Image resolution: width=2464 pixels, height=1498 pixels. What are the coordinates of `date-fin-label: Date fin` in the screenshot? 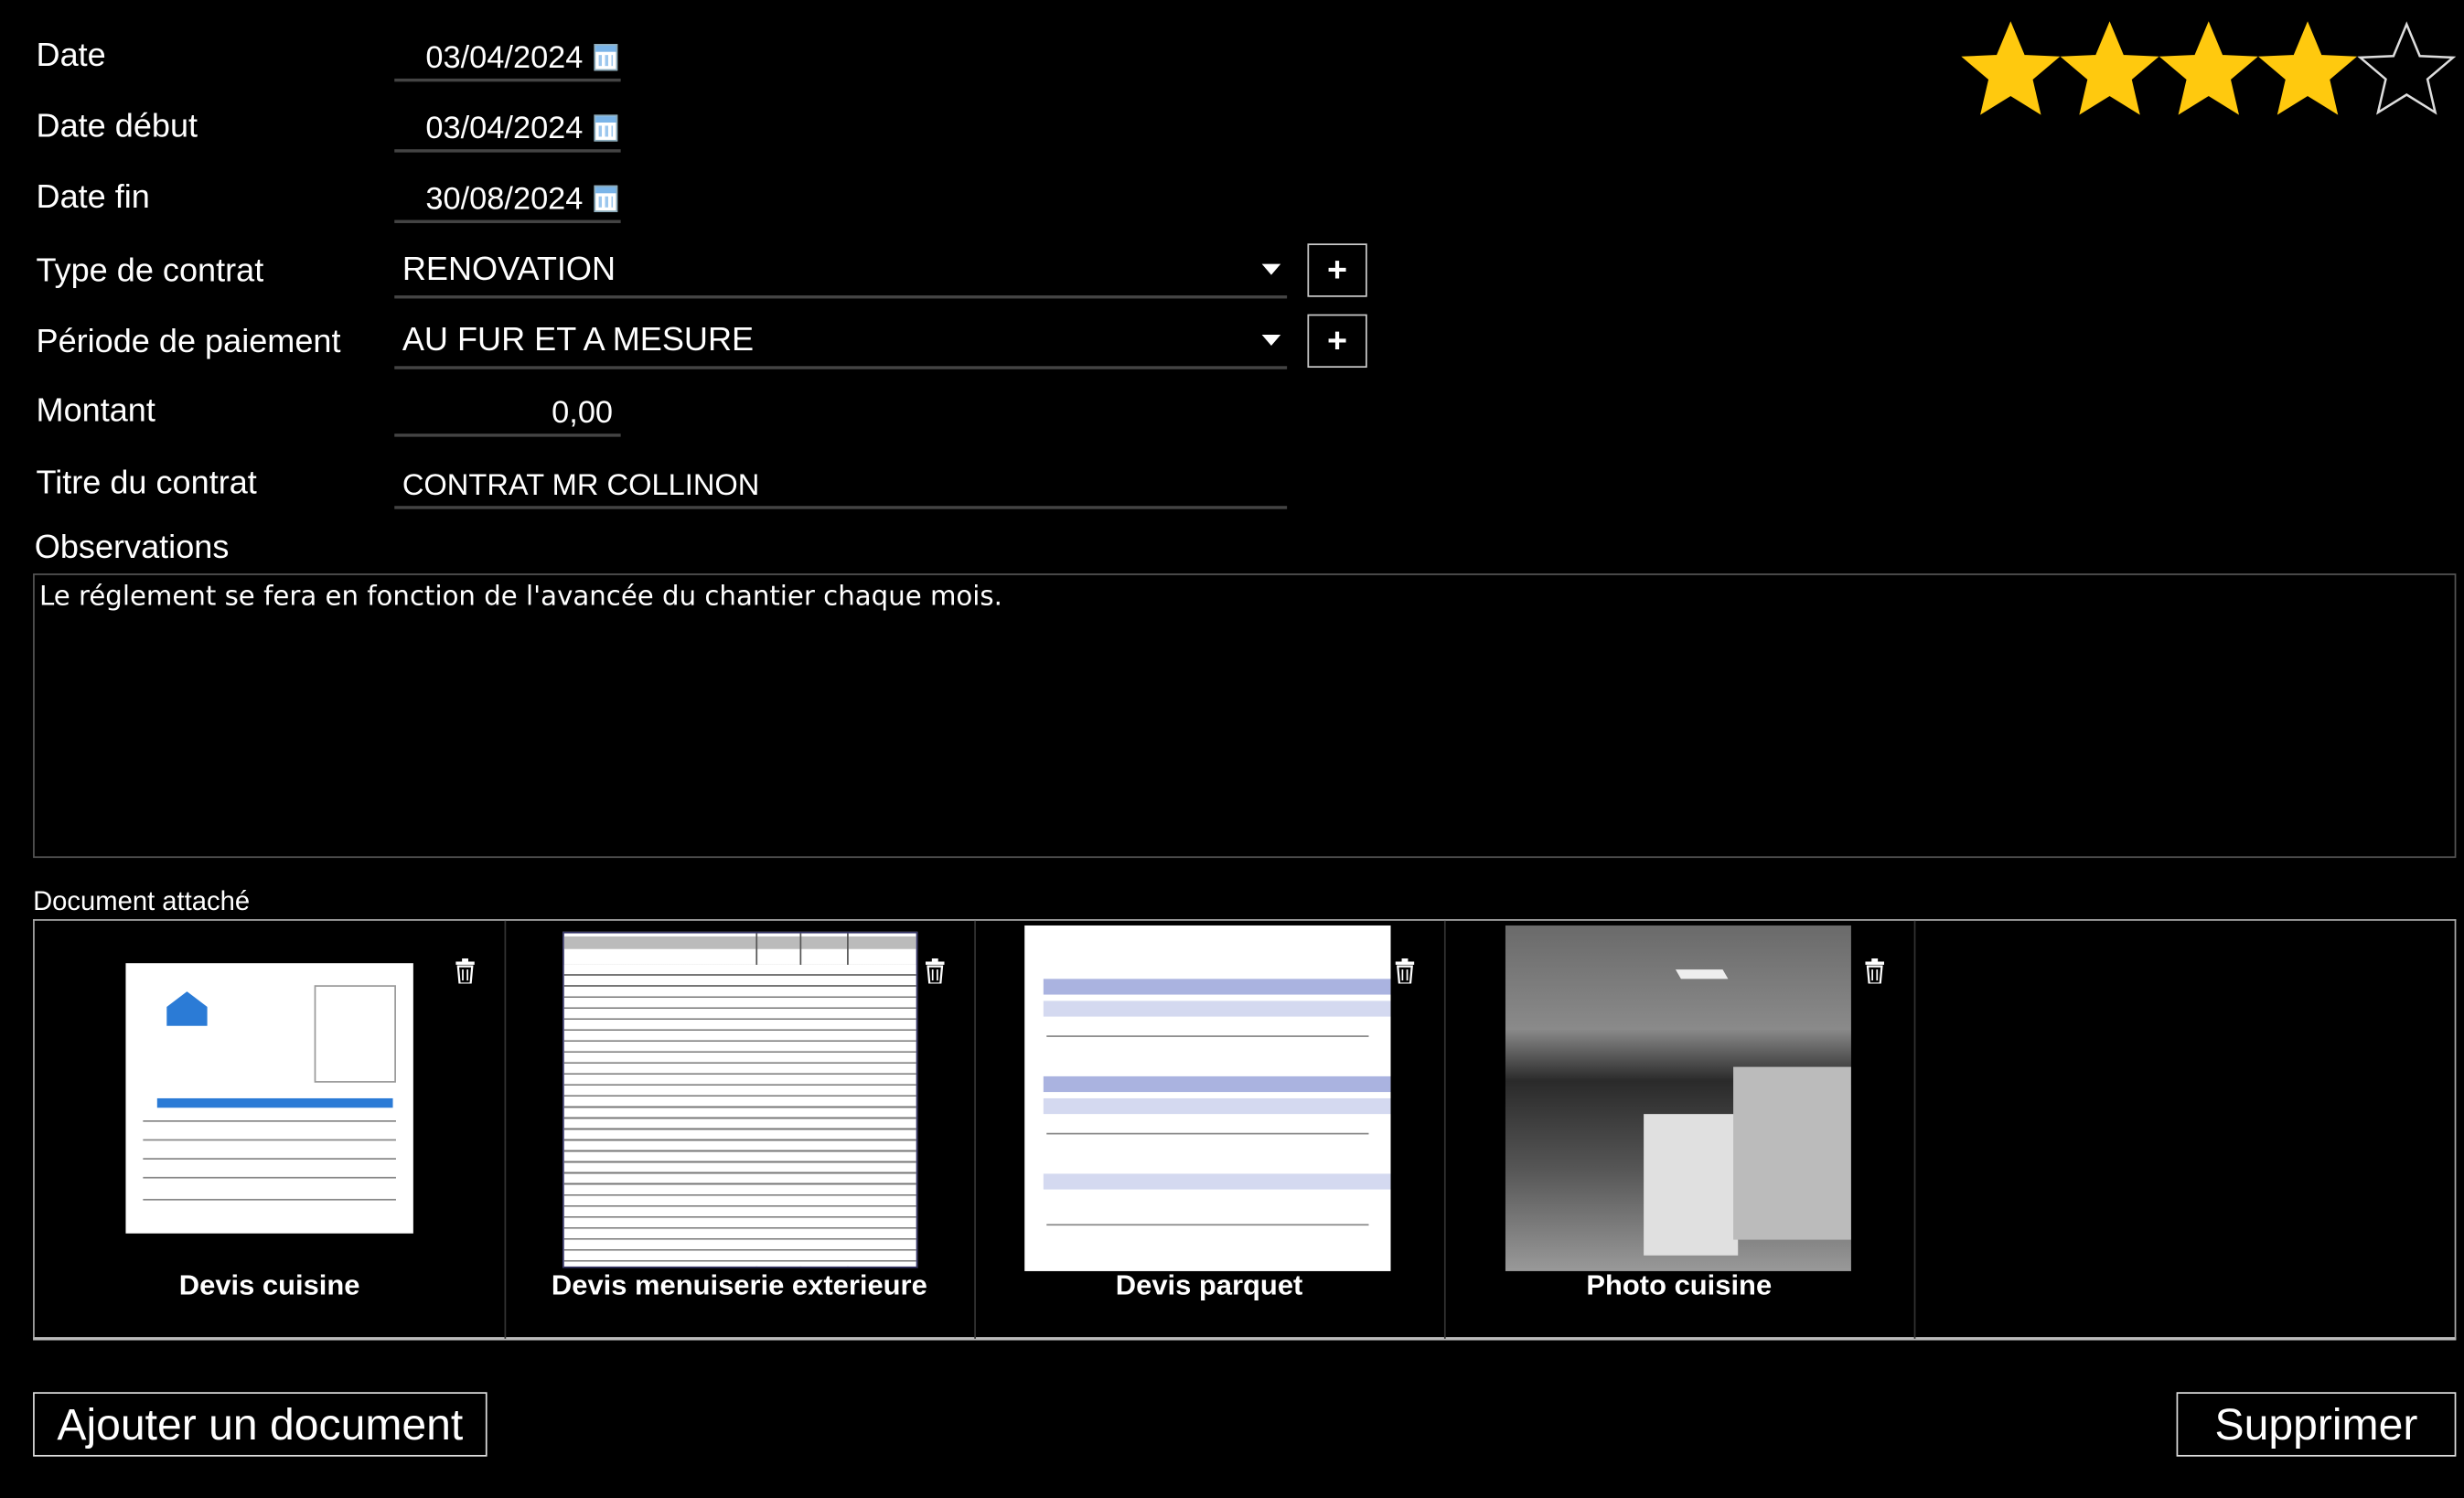 It's located at (93, 197).